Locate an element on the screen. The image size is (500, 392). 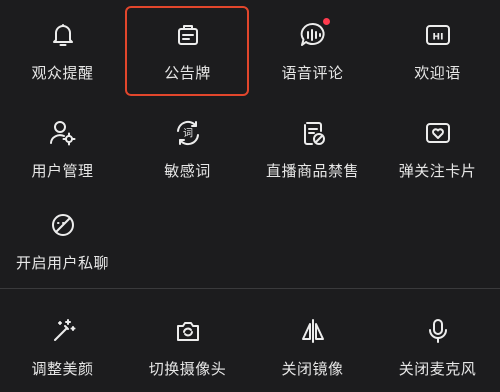
follow-card-icon is located at coordinates (438, 133).